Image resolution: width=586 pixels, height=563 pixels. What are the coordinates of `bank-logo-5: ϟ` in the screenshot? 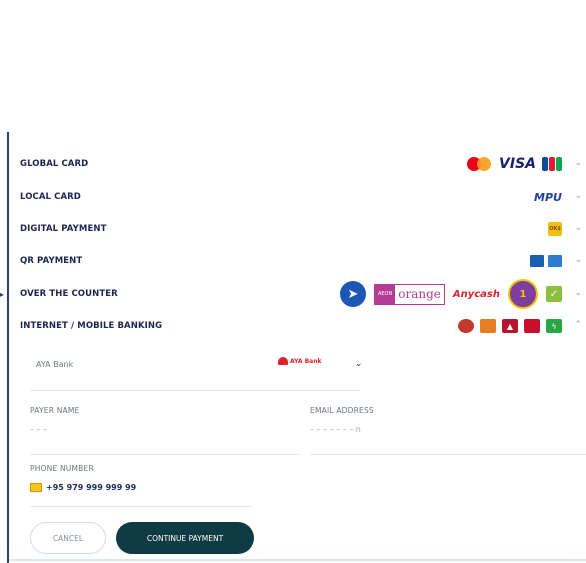 It's located at (554, 326).